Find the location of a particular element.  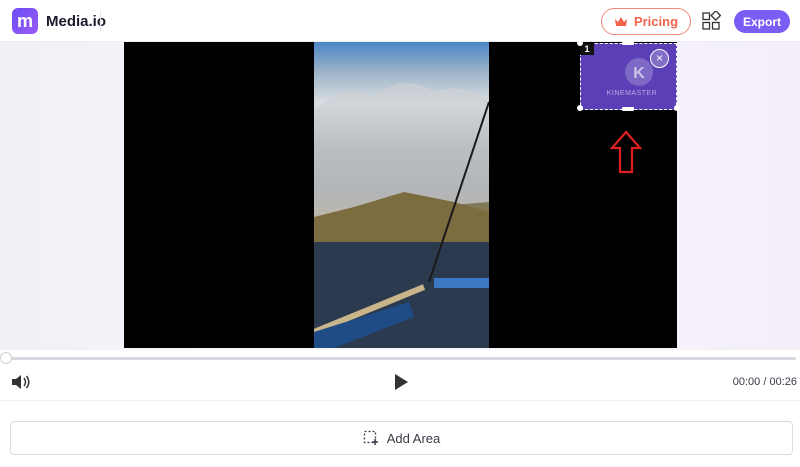

watermark-text: KINEMASTER is located at coordinates (632, 93).